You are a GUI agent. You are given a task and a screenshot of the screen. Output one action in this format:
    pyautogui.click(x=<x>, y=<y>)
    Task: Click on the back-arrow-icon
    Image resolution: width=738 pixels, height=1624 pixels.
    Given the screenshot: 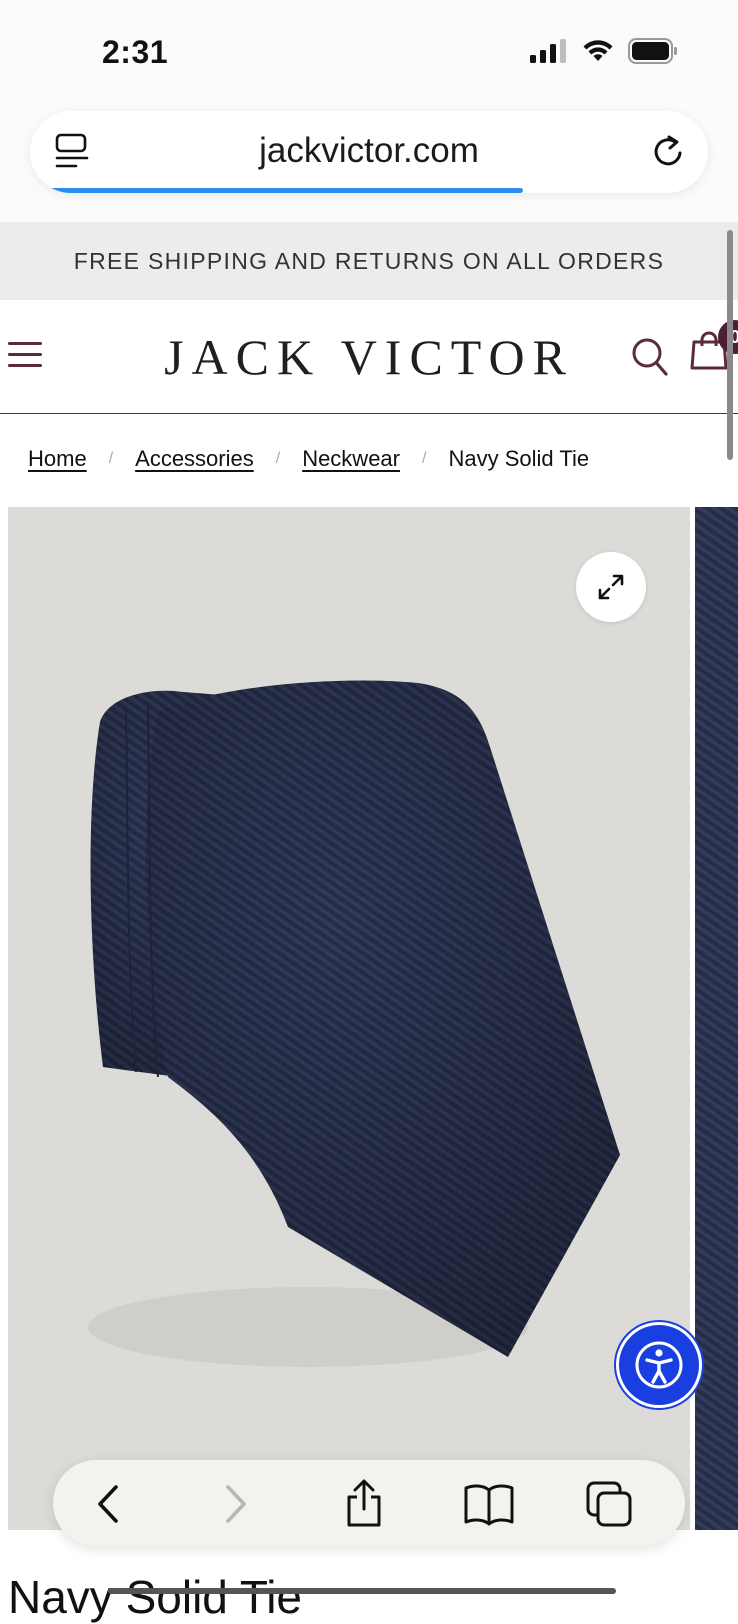 What is the action you would take?
    pyautogui.click(x=108, y=1504)
    